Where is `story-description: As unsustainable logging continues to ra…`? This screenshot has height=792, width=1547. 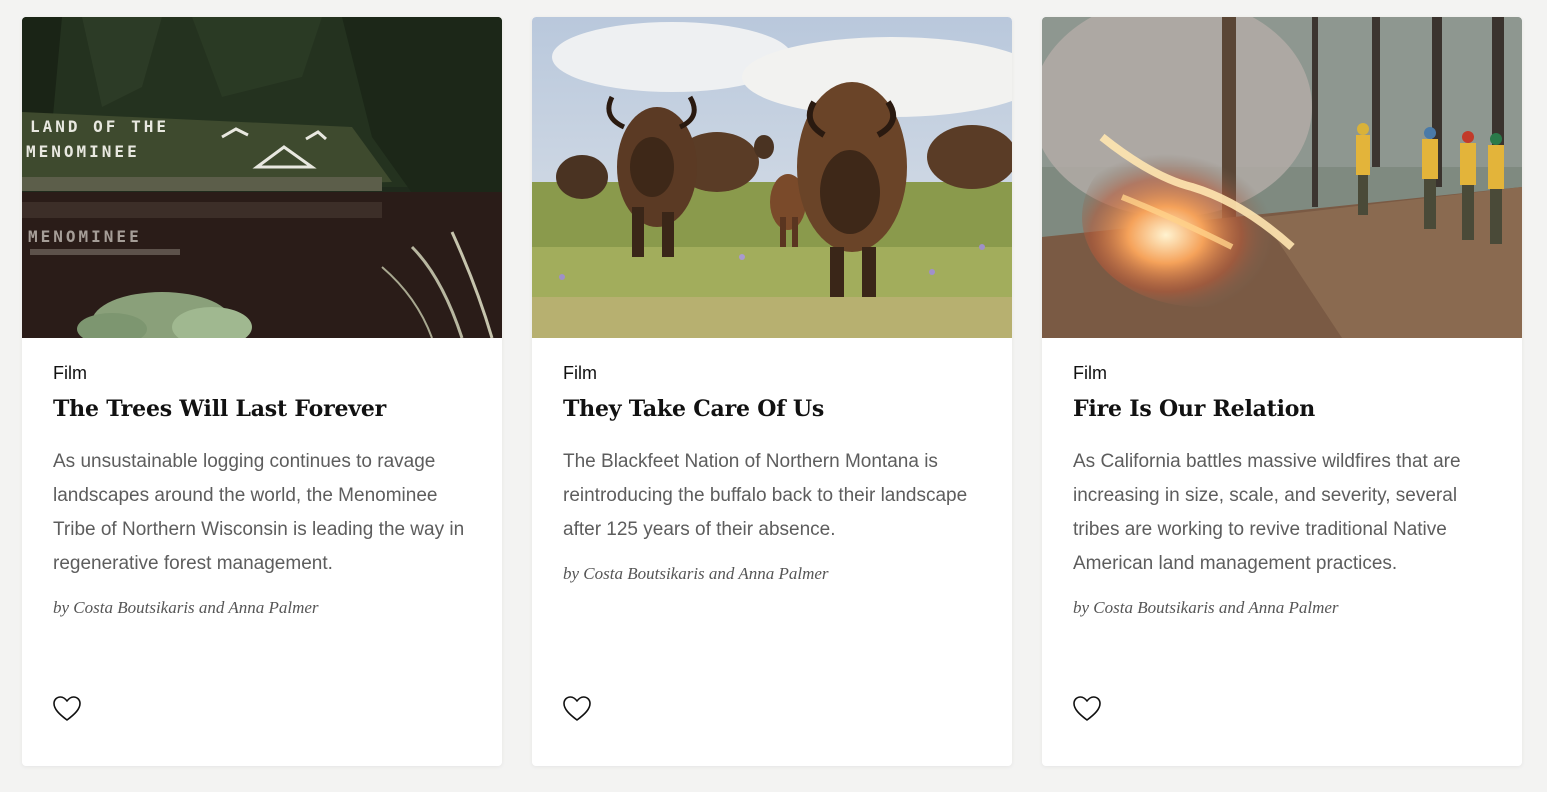
story-description: As unsustainable logging continues to ra… is located at coordinates (259, 512).